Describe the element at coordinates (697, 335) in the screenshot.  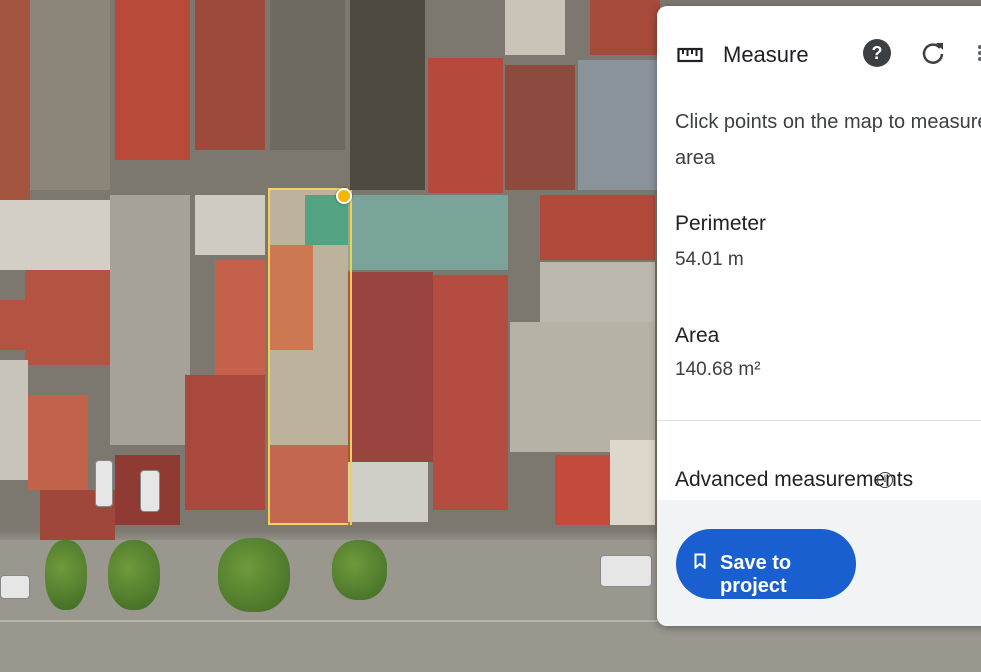
I see `area-label: Area` at that location.